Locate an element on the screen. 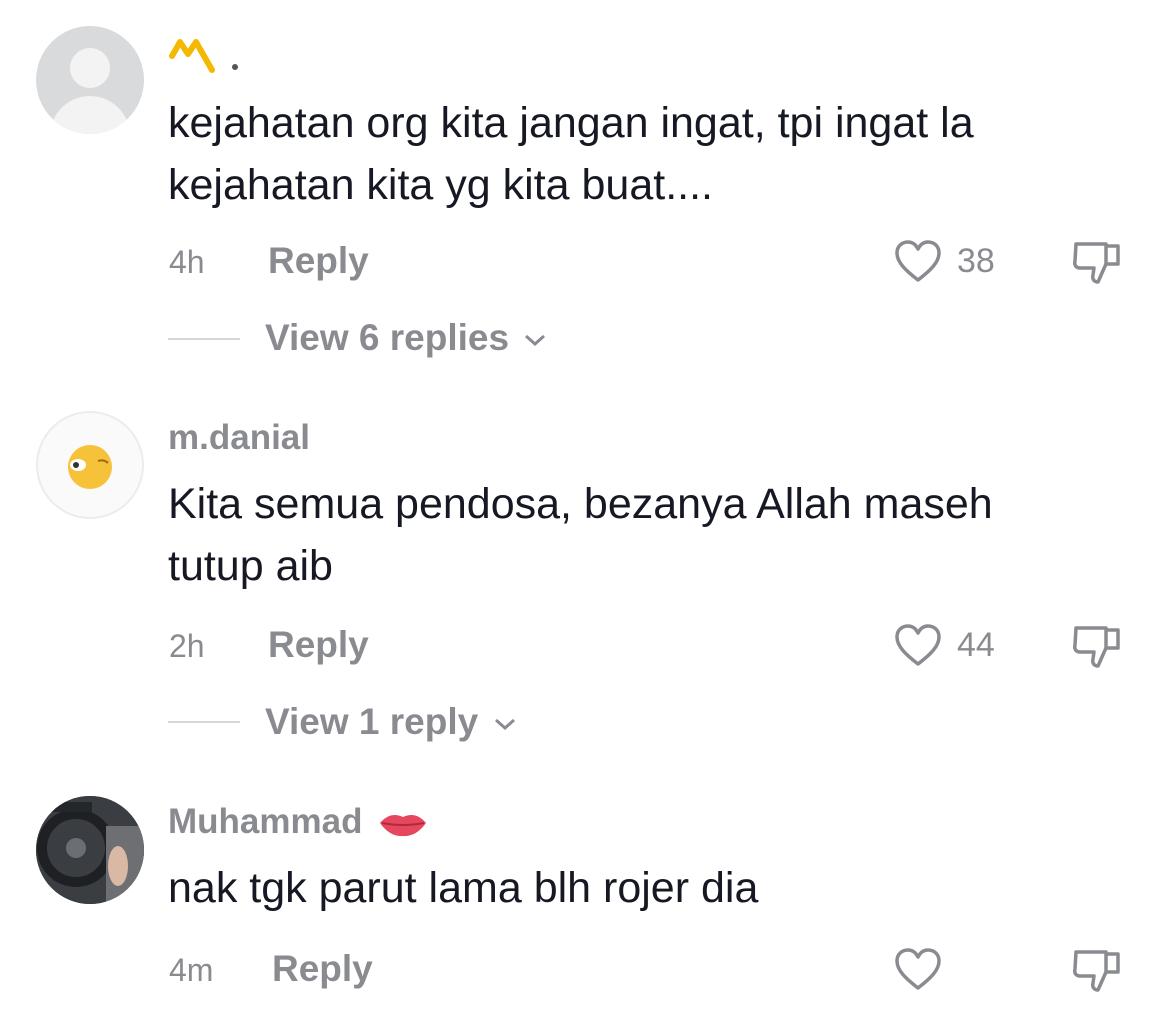 This screenshot has width=1160, height=1022. comment-text-line: tutup aib is located at coordinates (250, 566).